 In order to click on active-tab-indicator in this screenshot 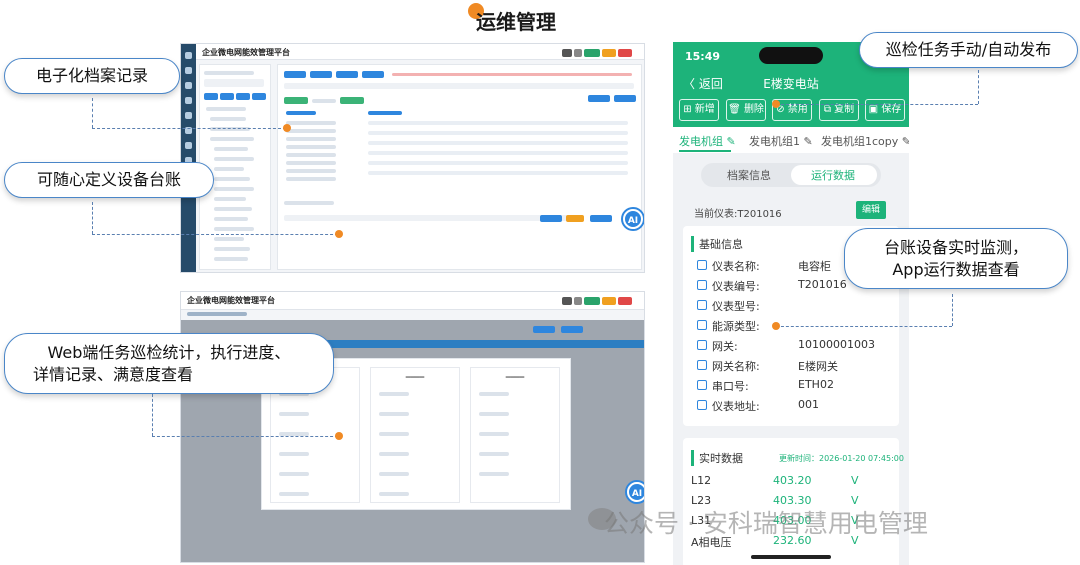, I will do `click(705, 151)`.